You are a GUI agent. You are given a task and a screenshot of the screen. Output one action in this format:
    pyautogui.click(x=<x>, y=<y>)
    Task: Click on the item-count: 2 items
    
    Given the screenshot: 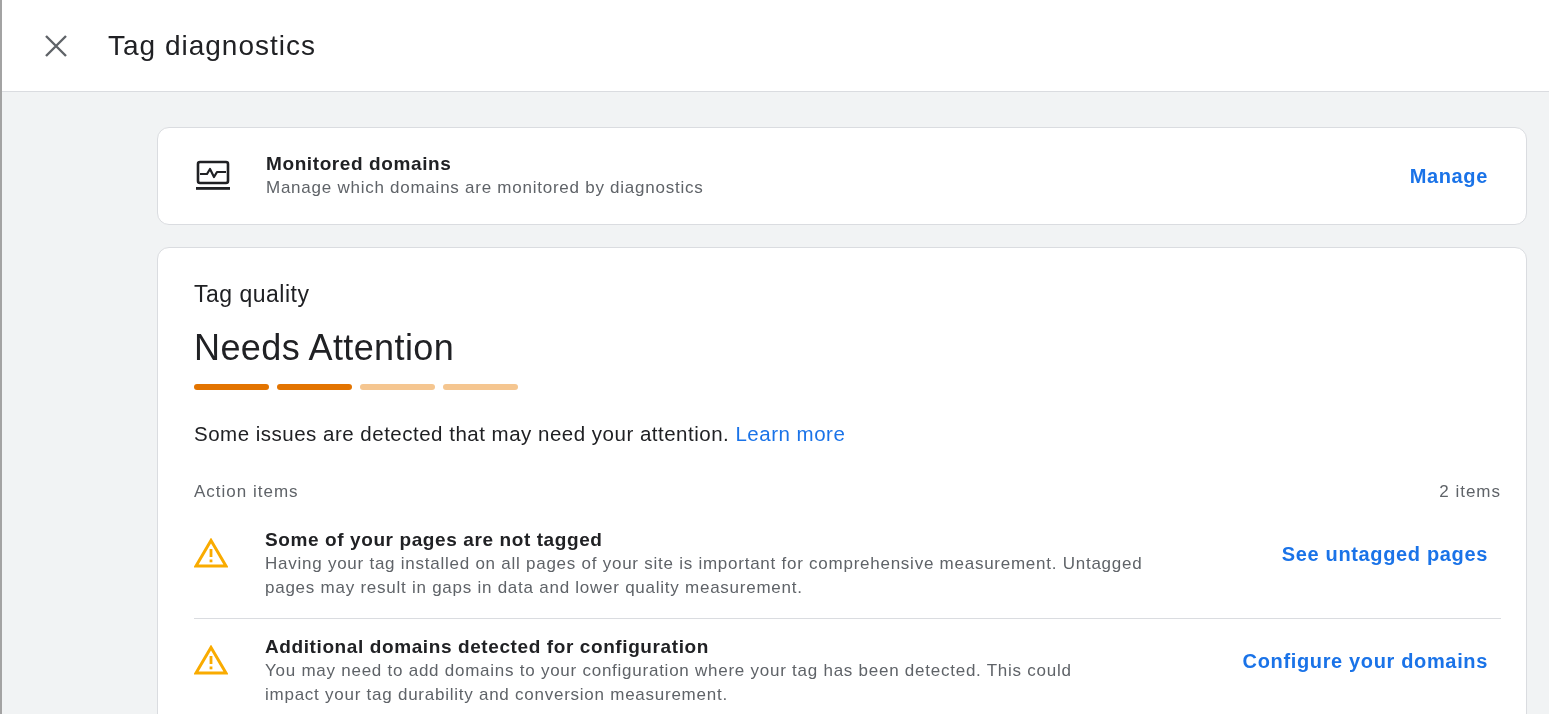 What is the action you would take?
    pyautogui.click(x=1470, y=492)
    